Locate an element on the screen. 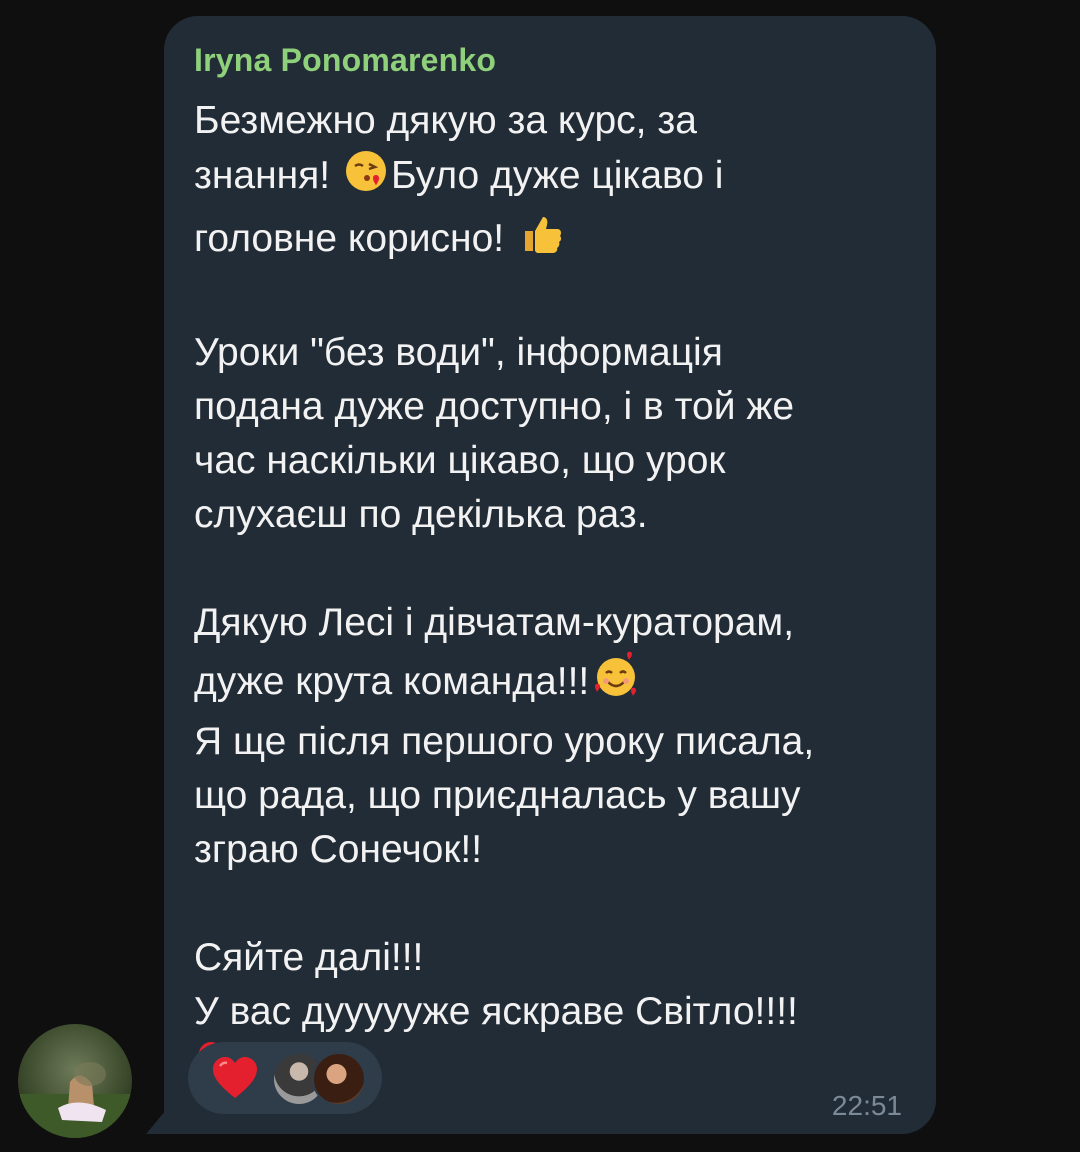 The image size is (1080, 1152). message-time: 22:51 is located at coordinates (866, 1105).